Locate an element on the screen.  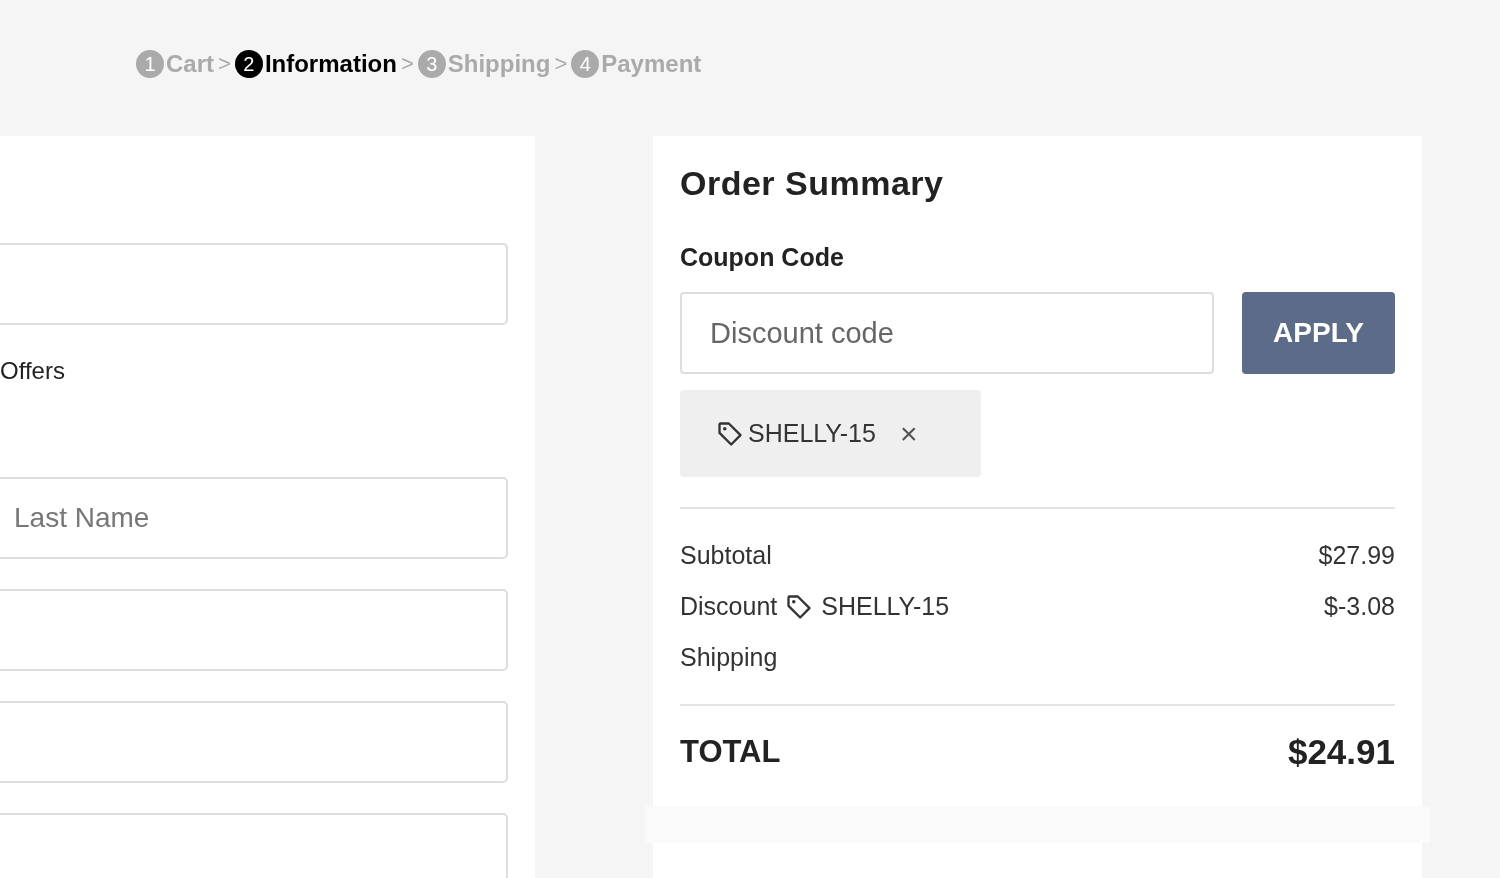
line-label: Shipping is located at coordinates (729, 657).